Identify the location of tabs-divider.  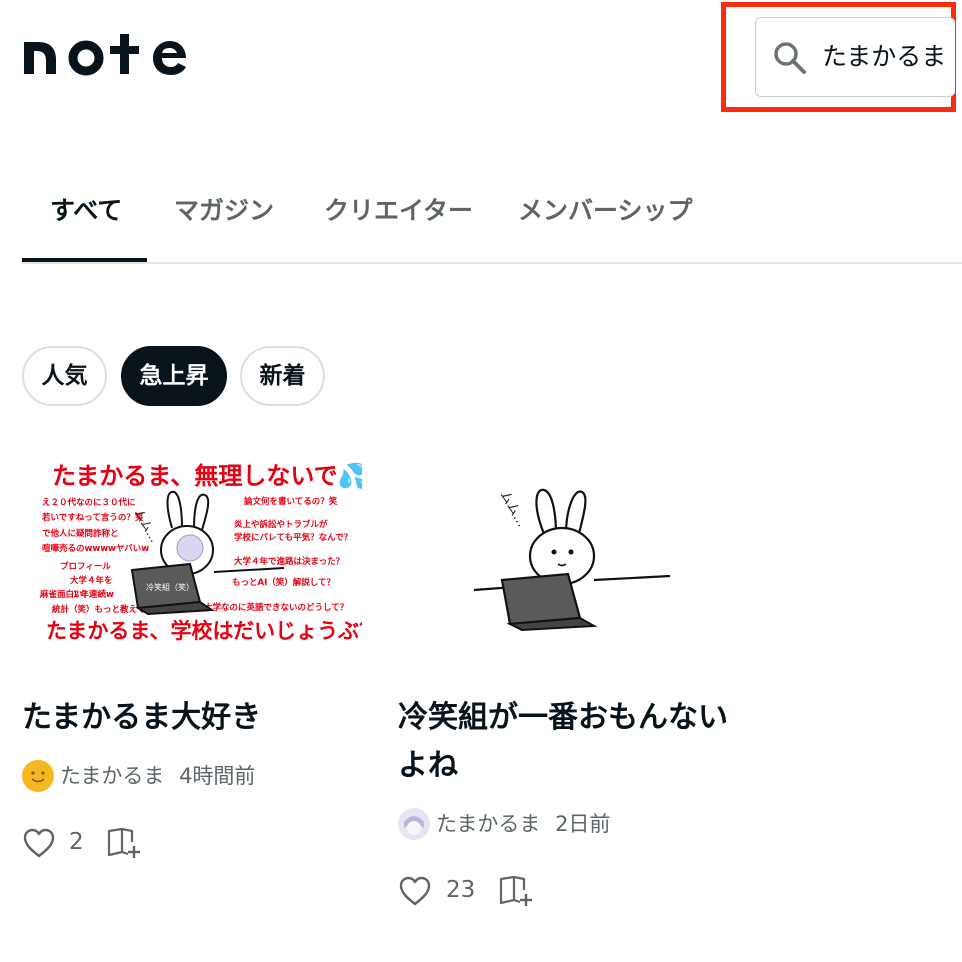
(492, 263).